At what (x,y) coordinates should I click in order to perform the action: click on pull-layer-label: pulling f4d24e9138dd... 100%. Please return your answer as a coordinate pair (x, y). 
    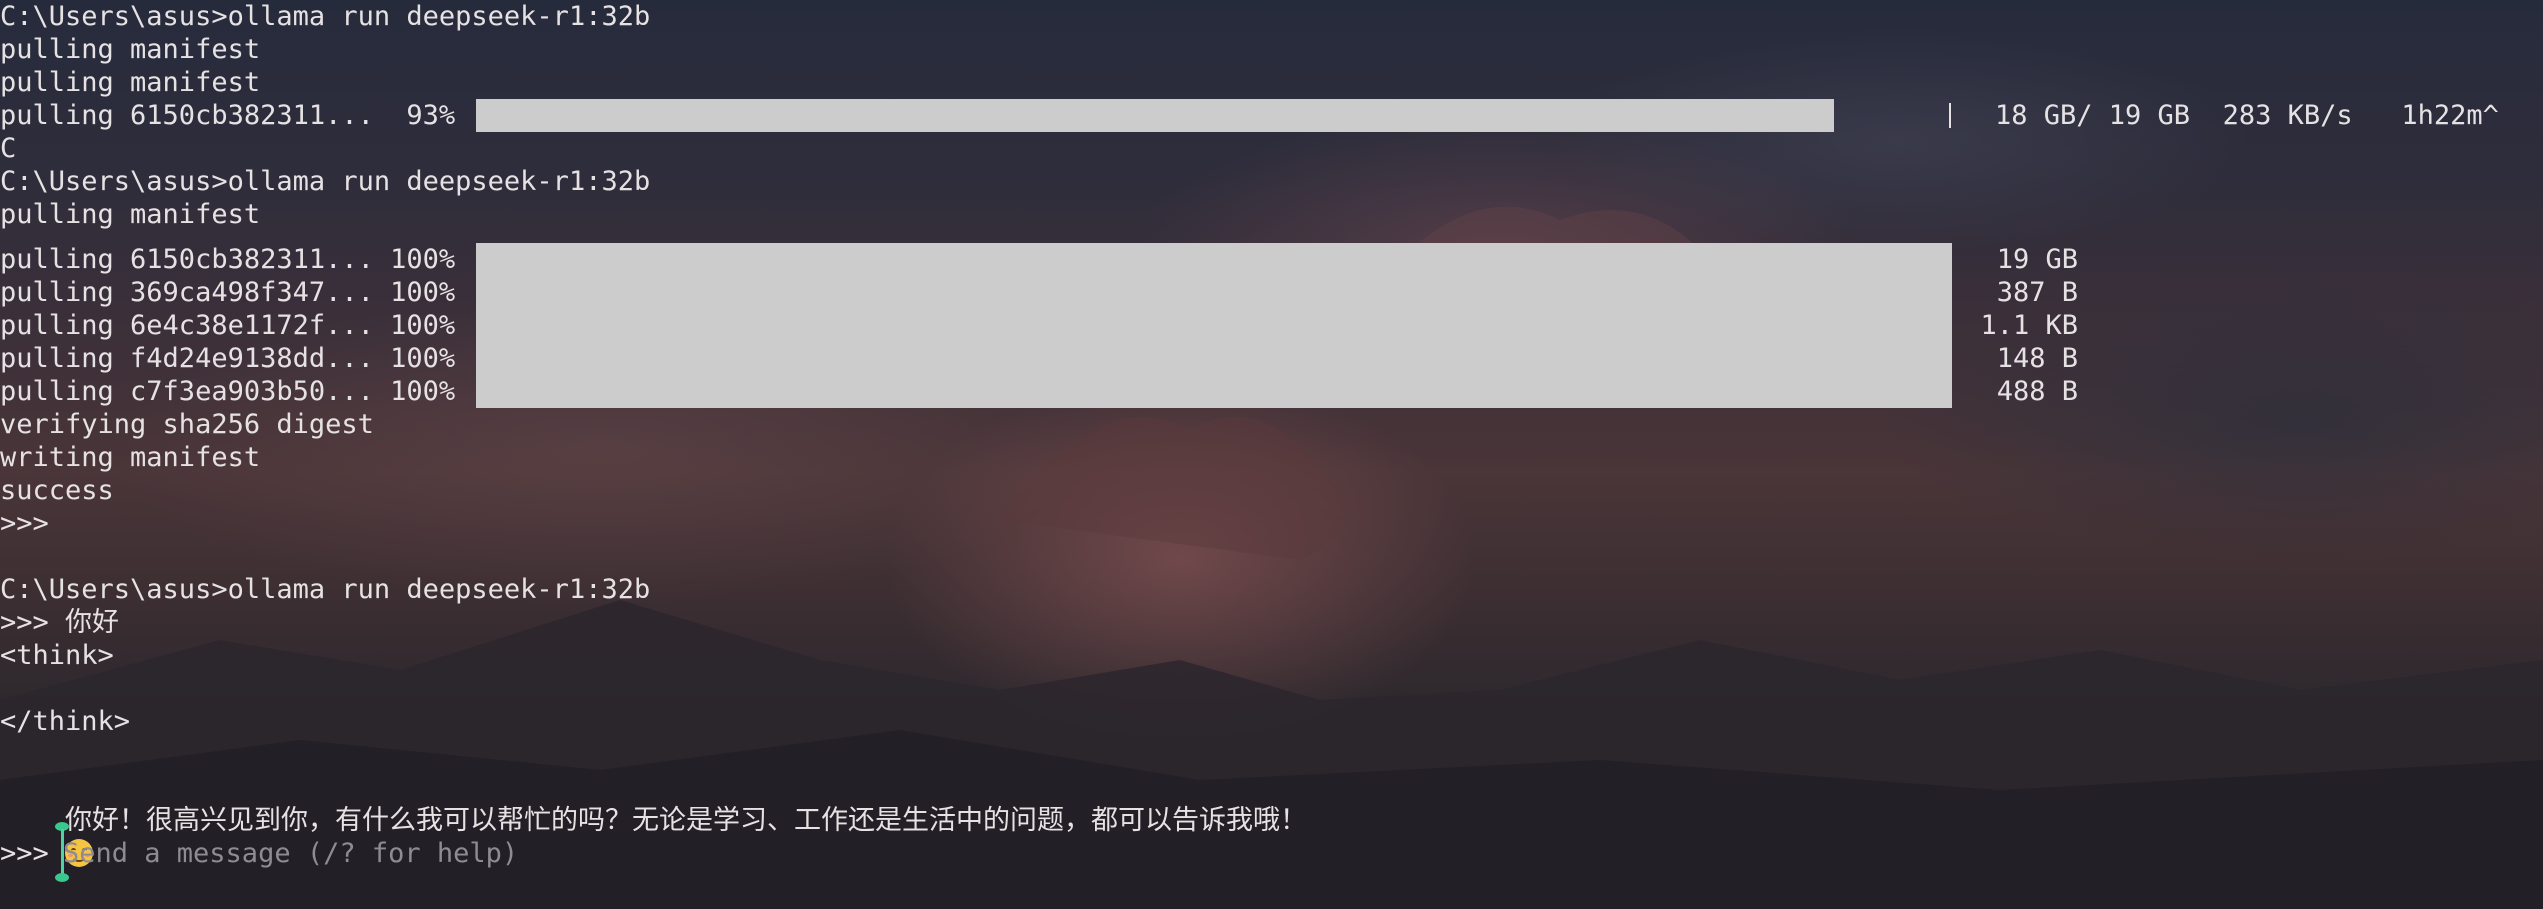
    Looking at the image, I should click on (228, 358).